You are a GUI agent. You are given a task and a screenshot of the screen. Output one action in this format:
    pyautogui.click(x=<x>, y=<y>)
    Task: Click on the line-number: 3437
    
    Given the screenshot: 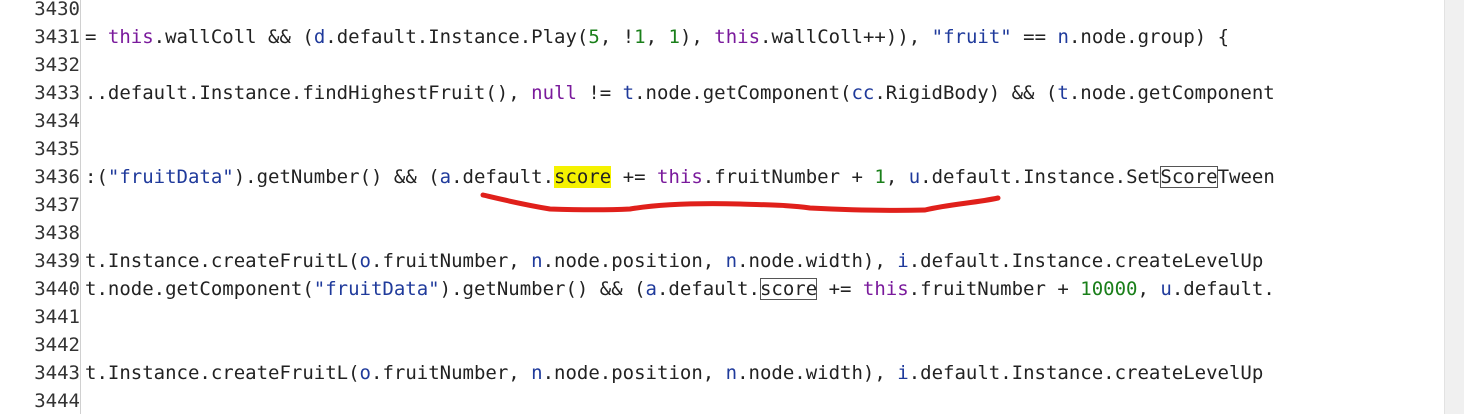 What is the action you would take?
    pyautogui.click(x=57, y=205)
    